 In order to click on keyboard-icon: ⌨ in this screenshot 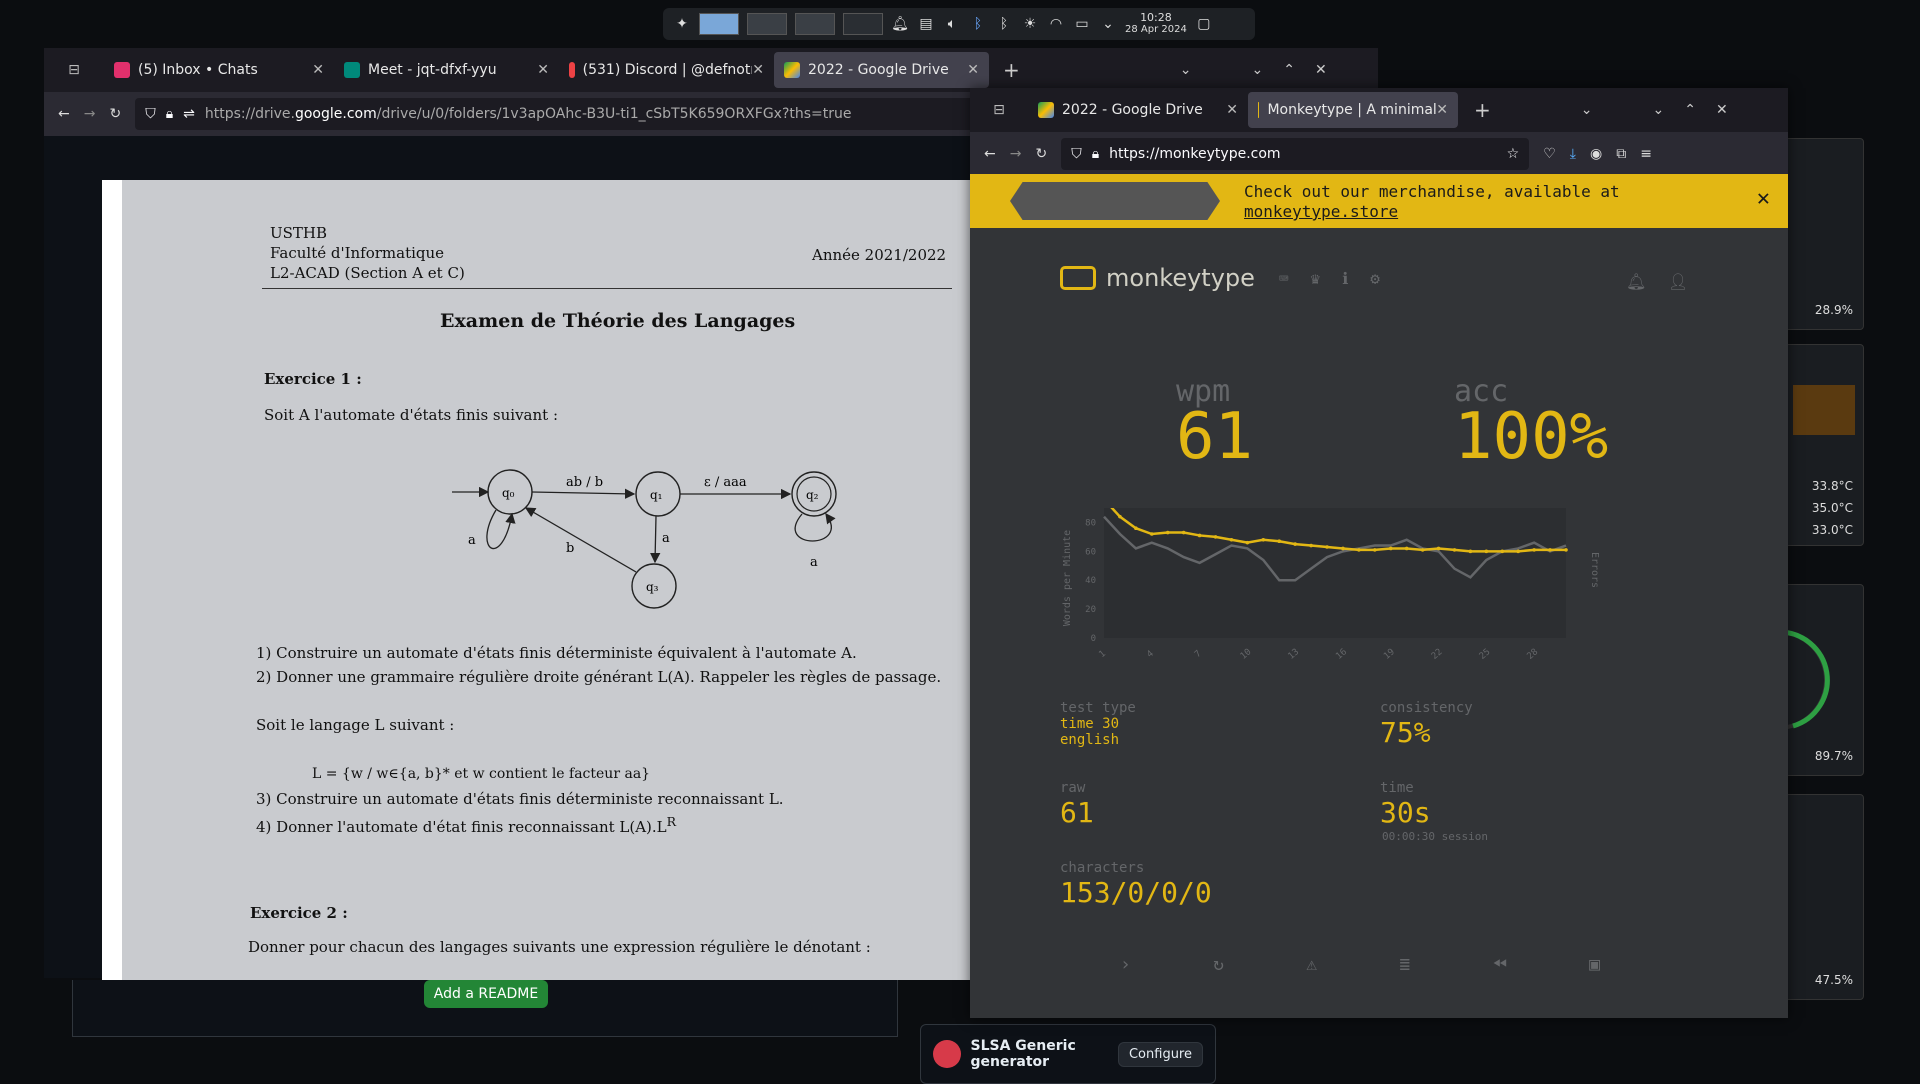, I will do `click(1284, 278)`.